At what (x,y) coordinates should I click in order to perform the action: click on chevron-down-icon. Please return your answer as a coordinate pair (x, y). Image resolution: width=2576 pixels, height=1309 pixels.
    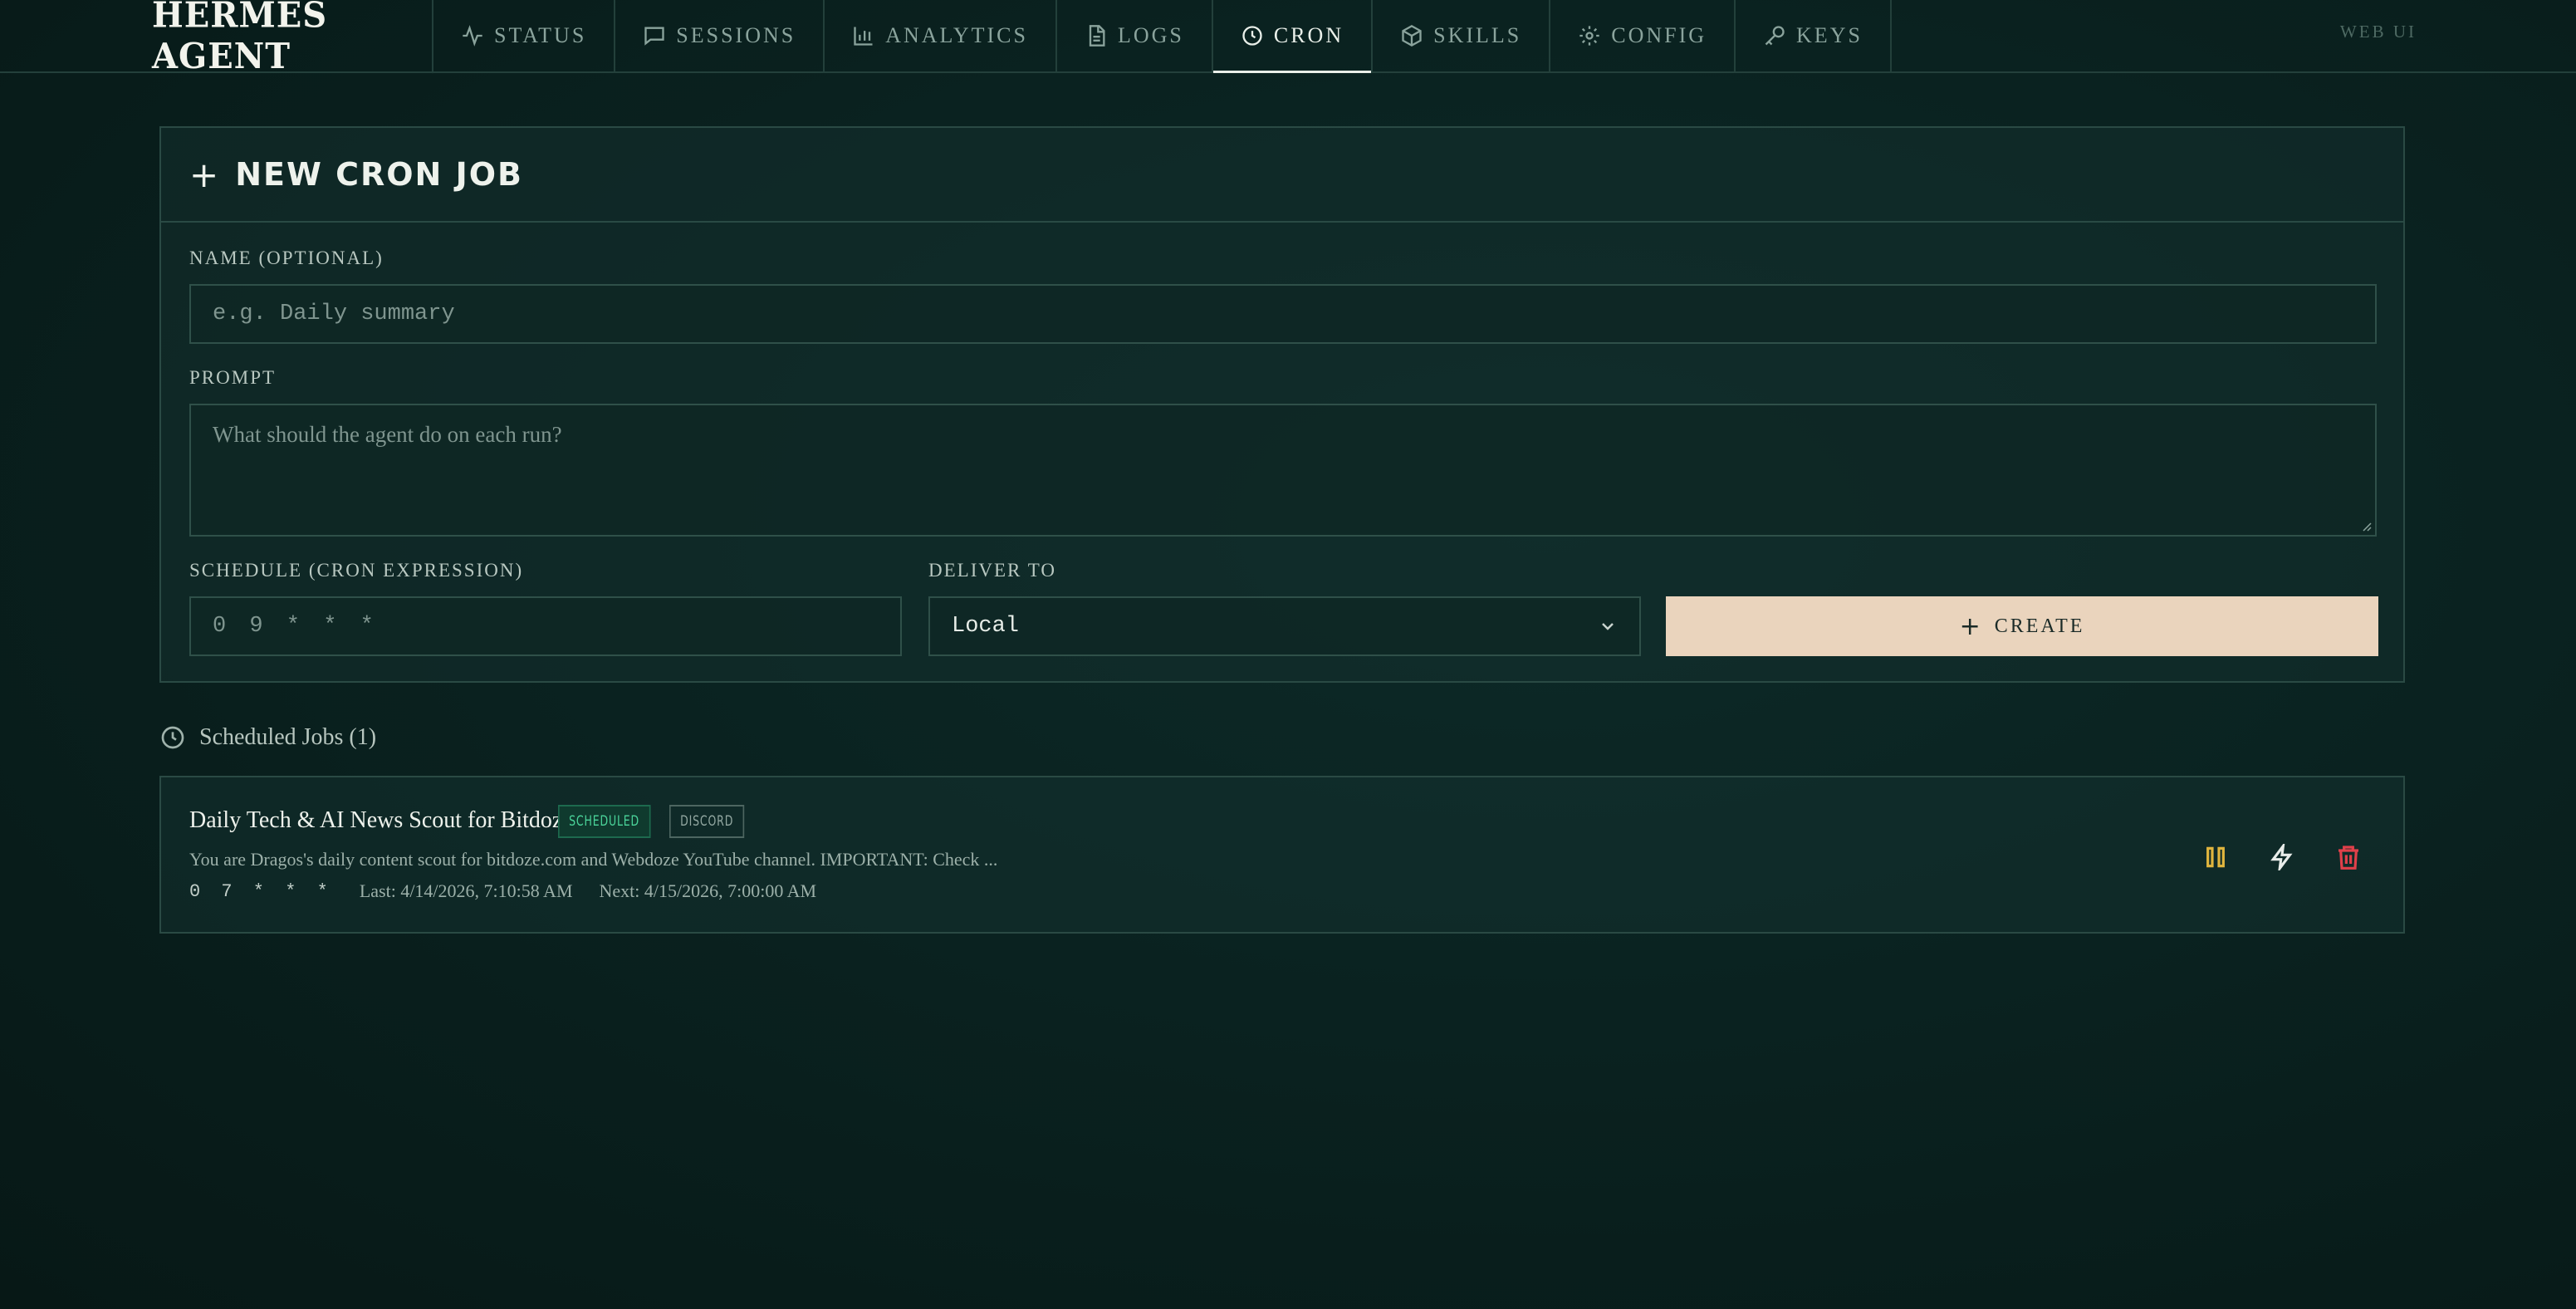
    Looking at the image, I should click on (1608, 626).